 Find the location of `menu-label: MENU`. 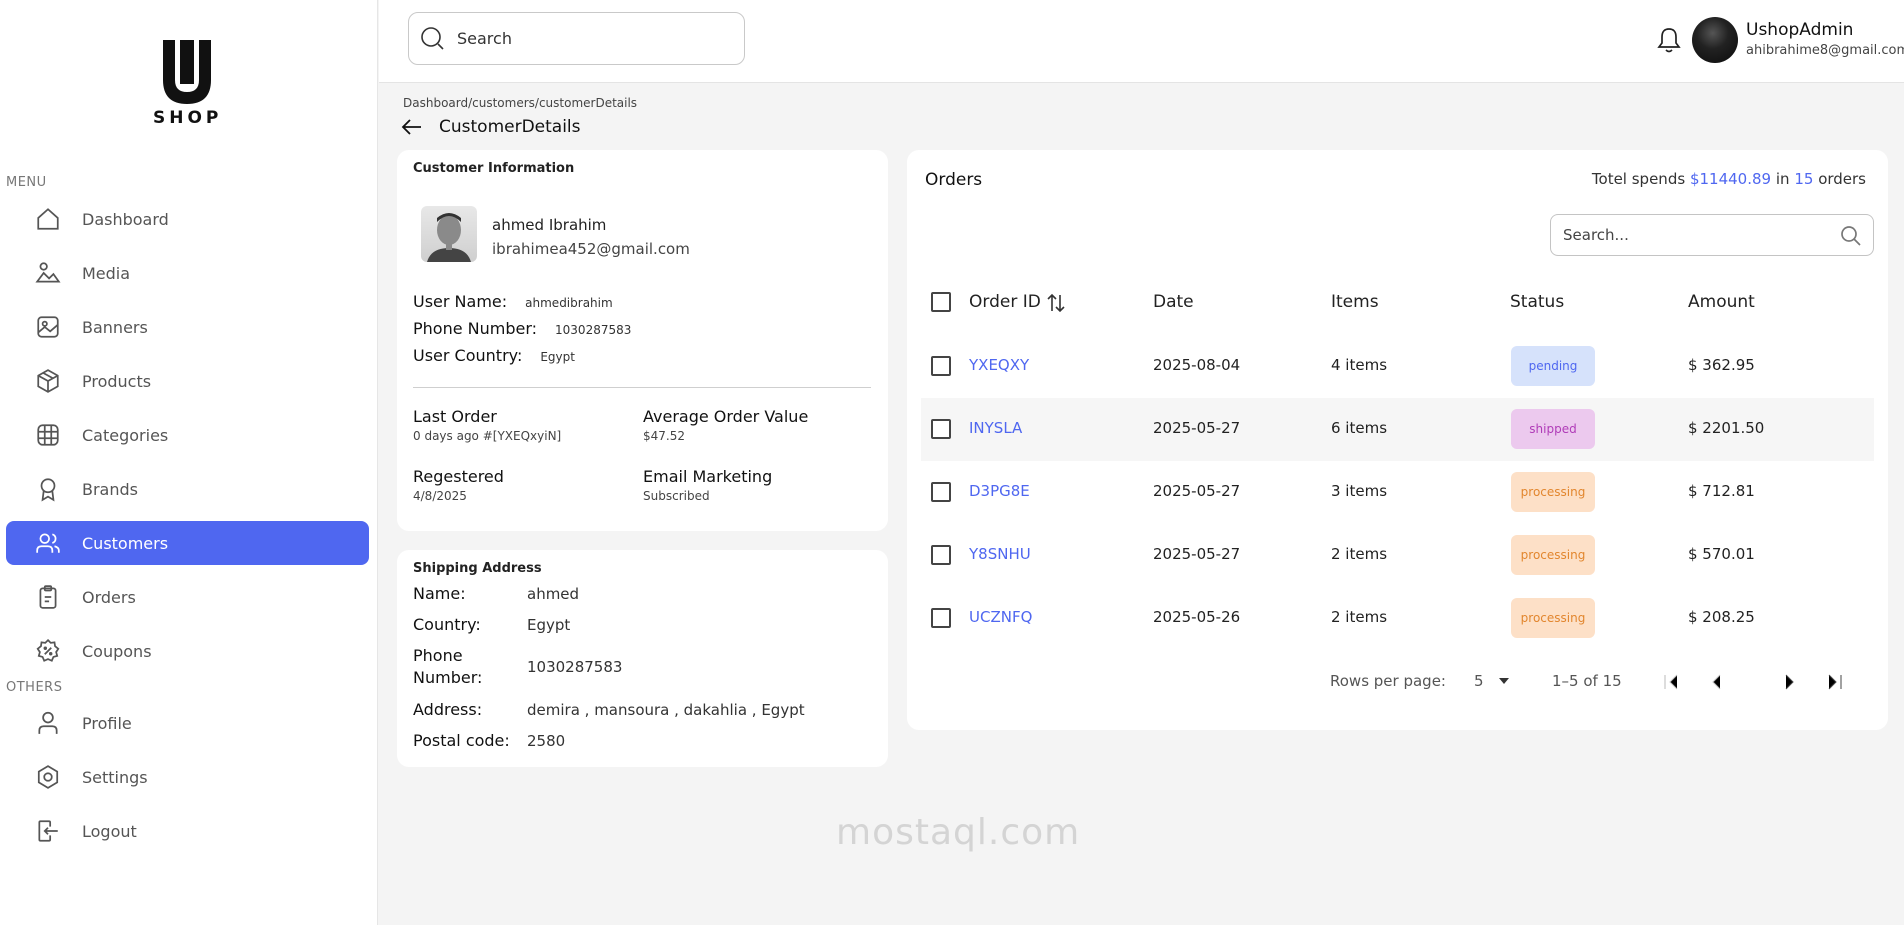

menu-label: MENU is located at coordinates (26, 182).